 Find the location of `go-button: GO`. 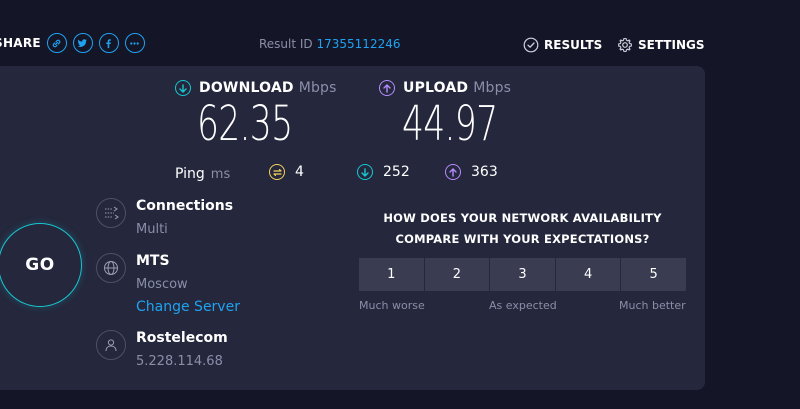

go-button: GO is located at coordinates (41, 265).